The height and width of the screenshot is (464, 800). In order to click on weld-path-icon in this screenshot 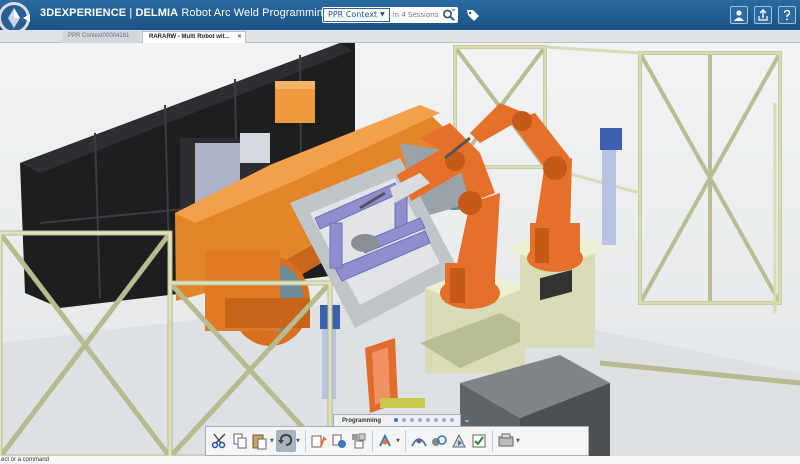, I will do `click(439, 440)`.